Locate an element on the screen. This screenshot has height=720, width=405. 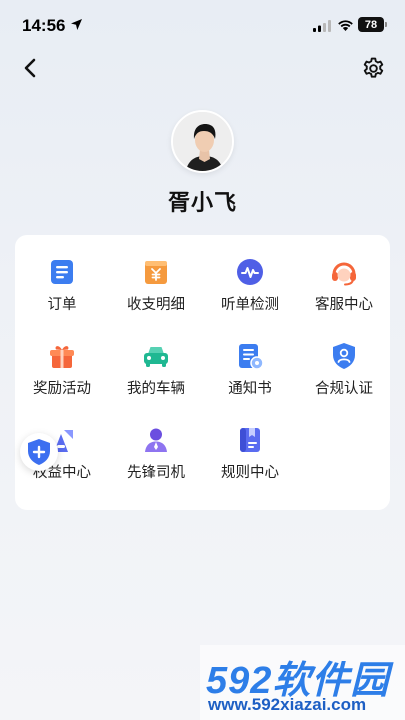
menu-item-orders: 订单 is located at coordinates (62, 275).